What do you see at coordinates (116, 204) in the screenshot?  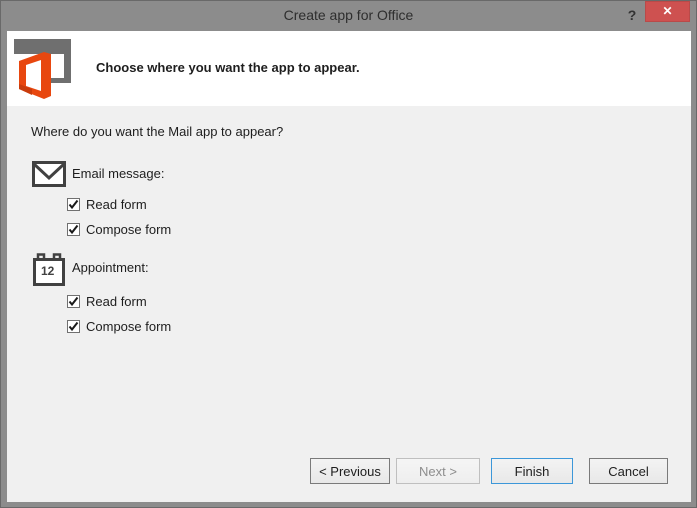 I see `email-read-form-label: Read form` at bounding box center [116, 204].